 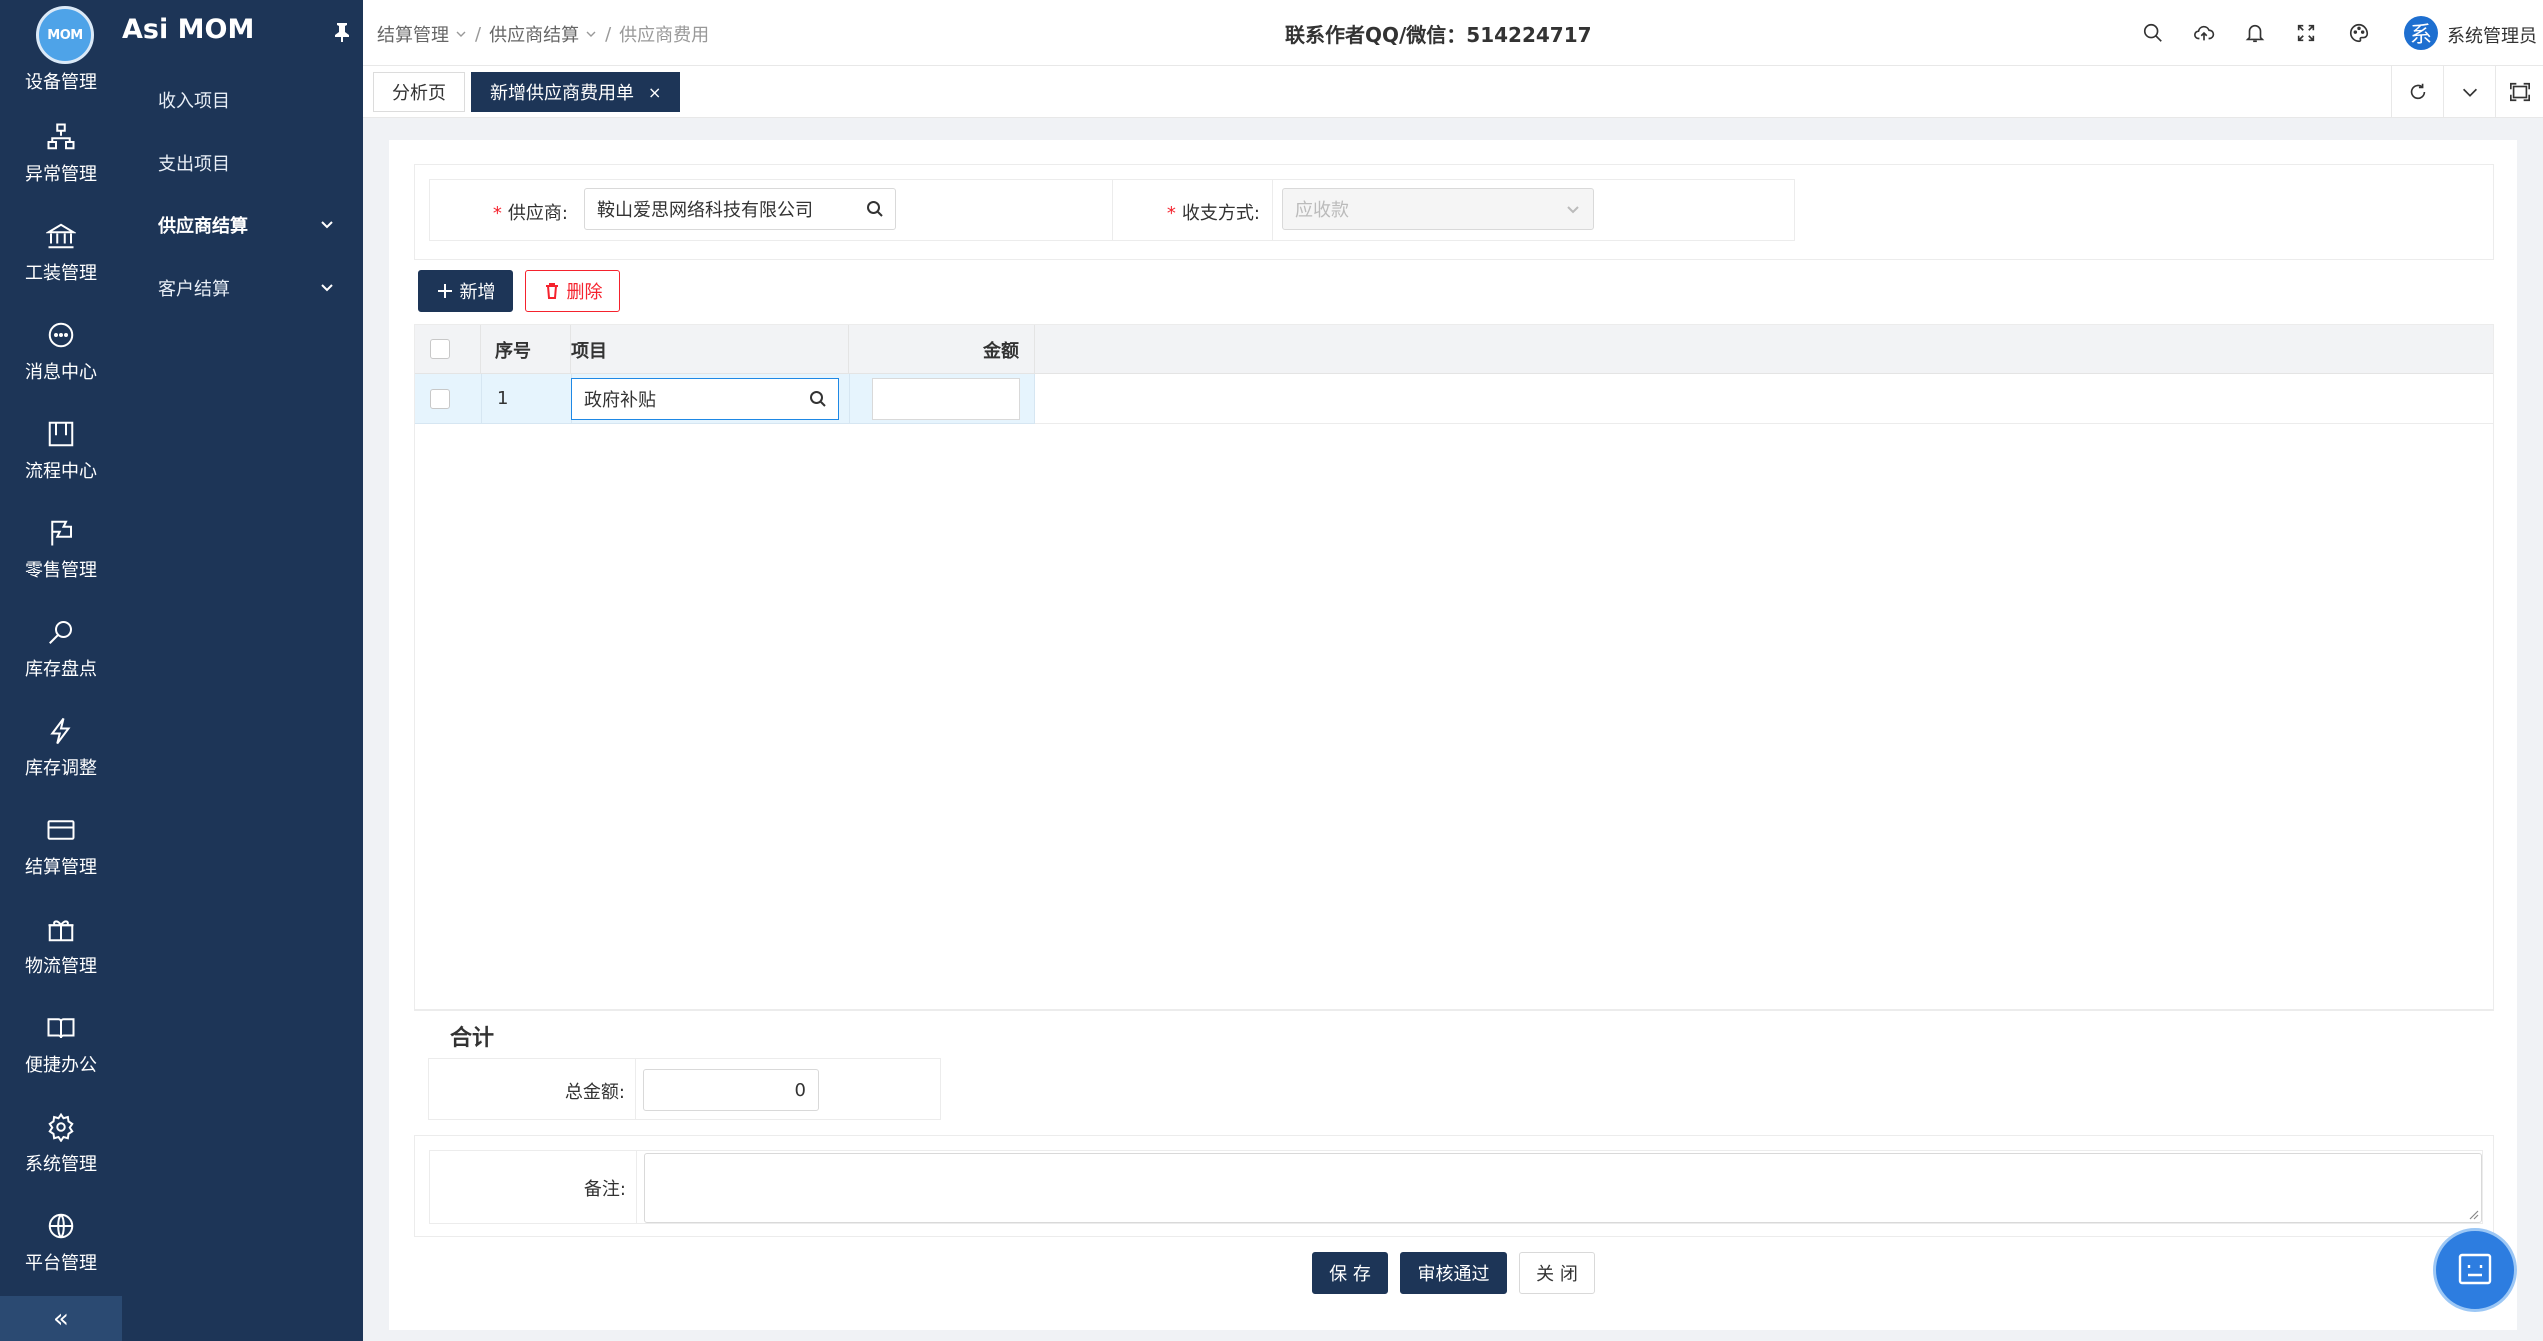 What do you see at coordinates (1438, 209) in the screenshot?
I see `method-select: 应收款` at bounding box center [1438, 209].